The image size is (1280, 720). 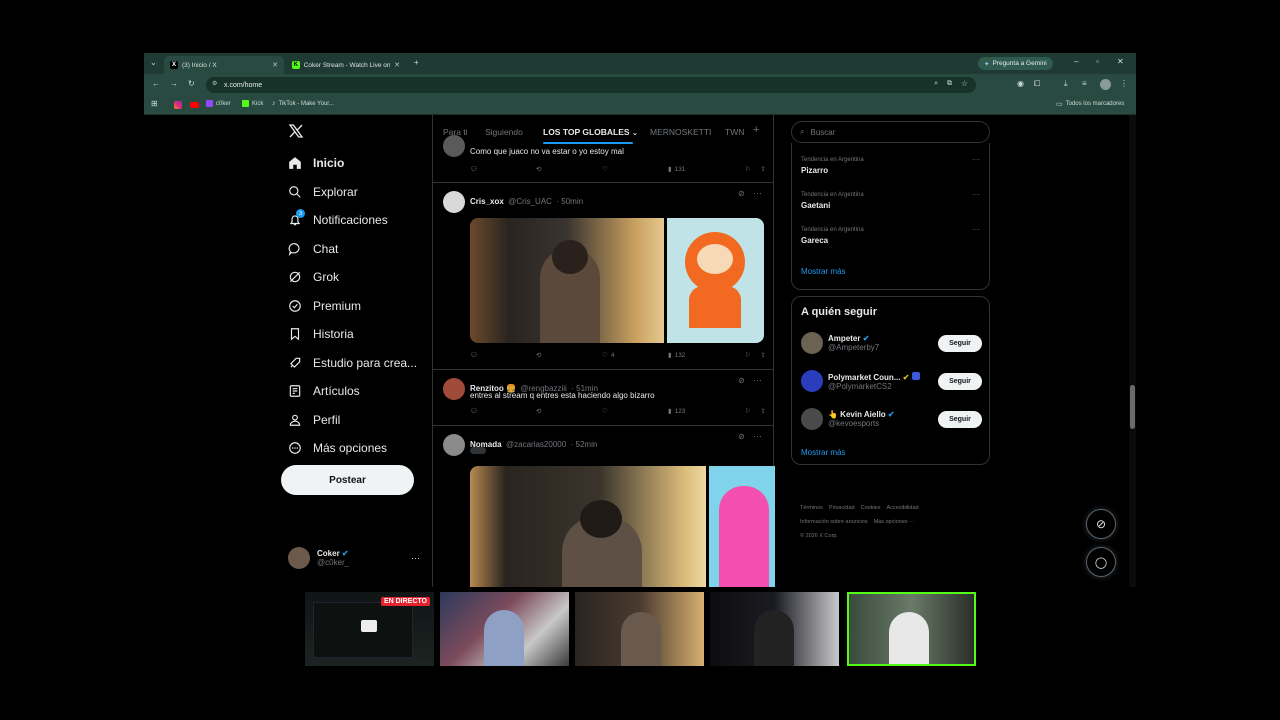 What do you see at coordinates (1020, 83) in the screenshot?
I see `extension-icon: ◉` at bounding box center [1020, 83].